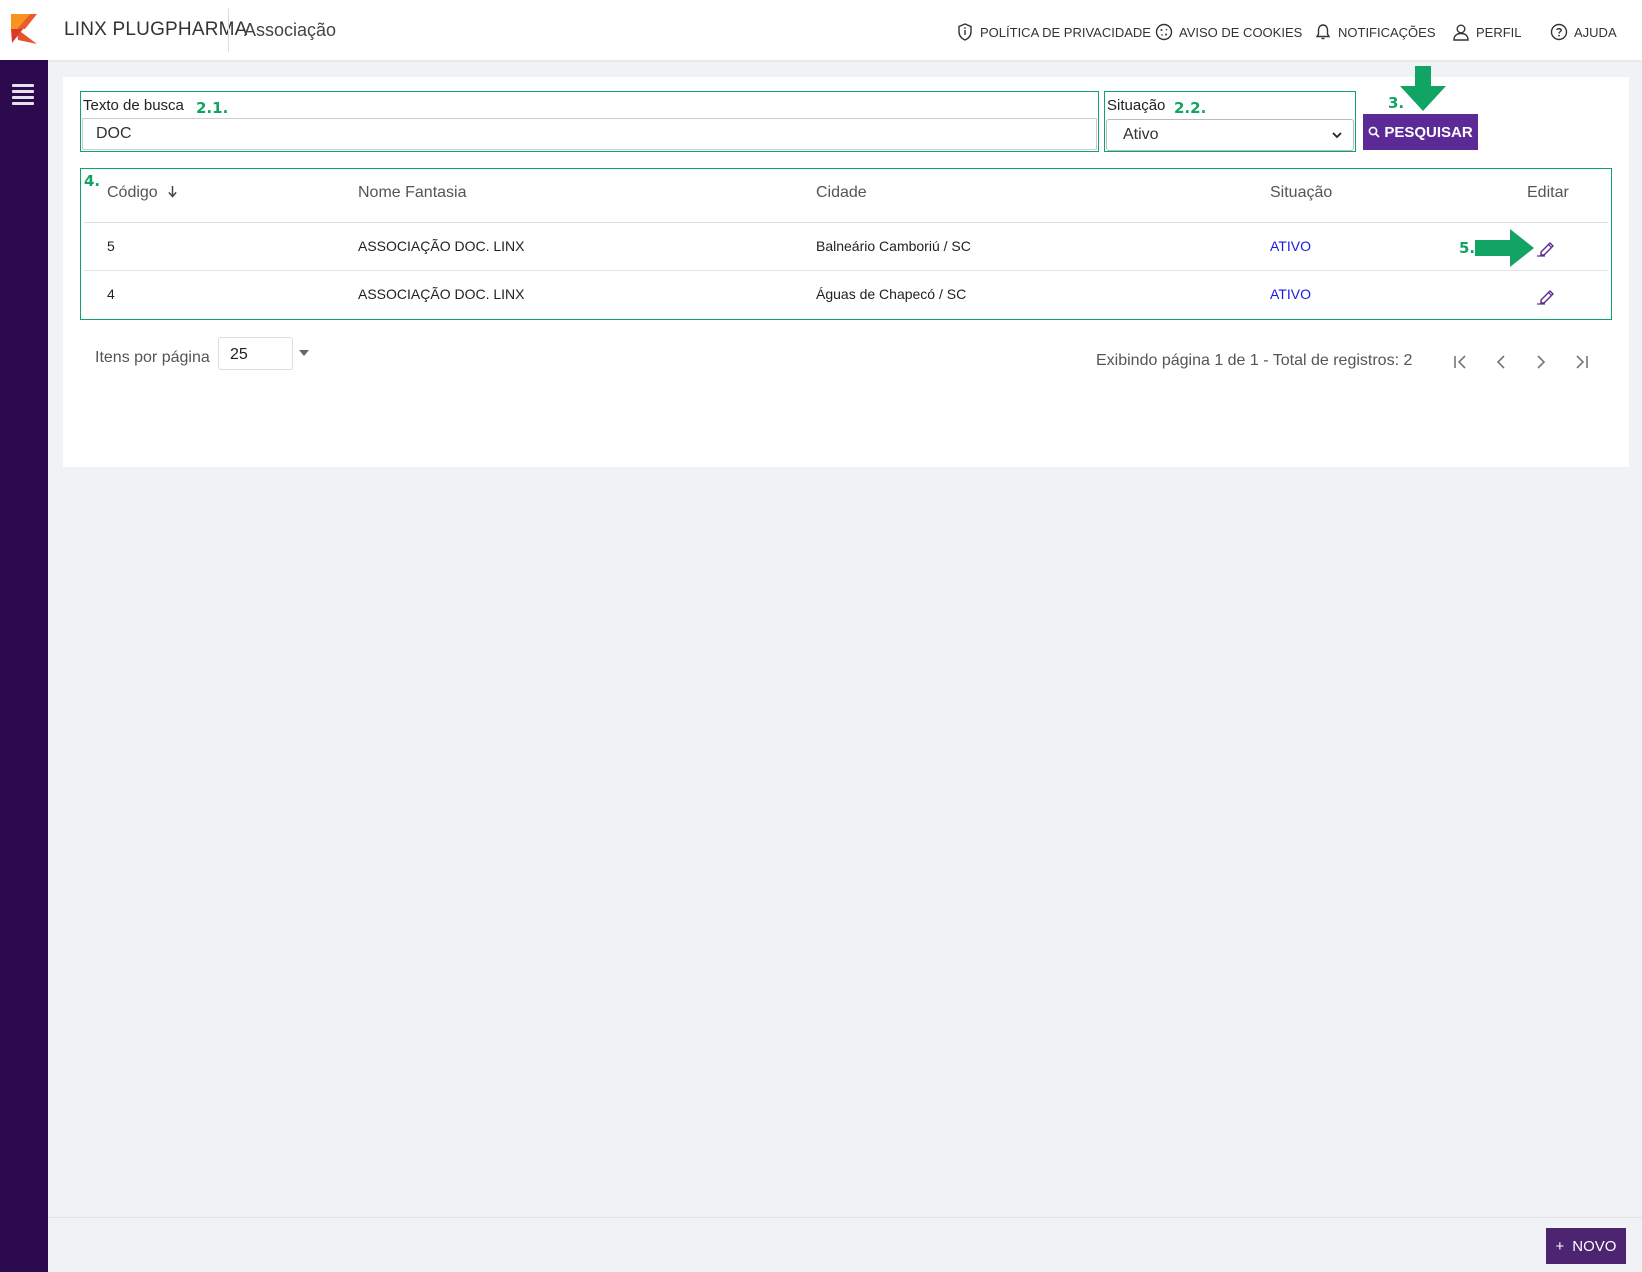  I want to click on app-brand: LINX PLUGPHARMA, so click(156, 30).